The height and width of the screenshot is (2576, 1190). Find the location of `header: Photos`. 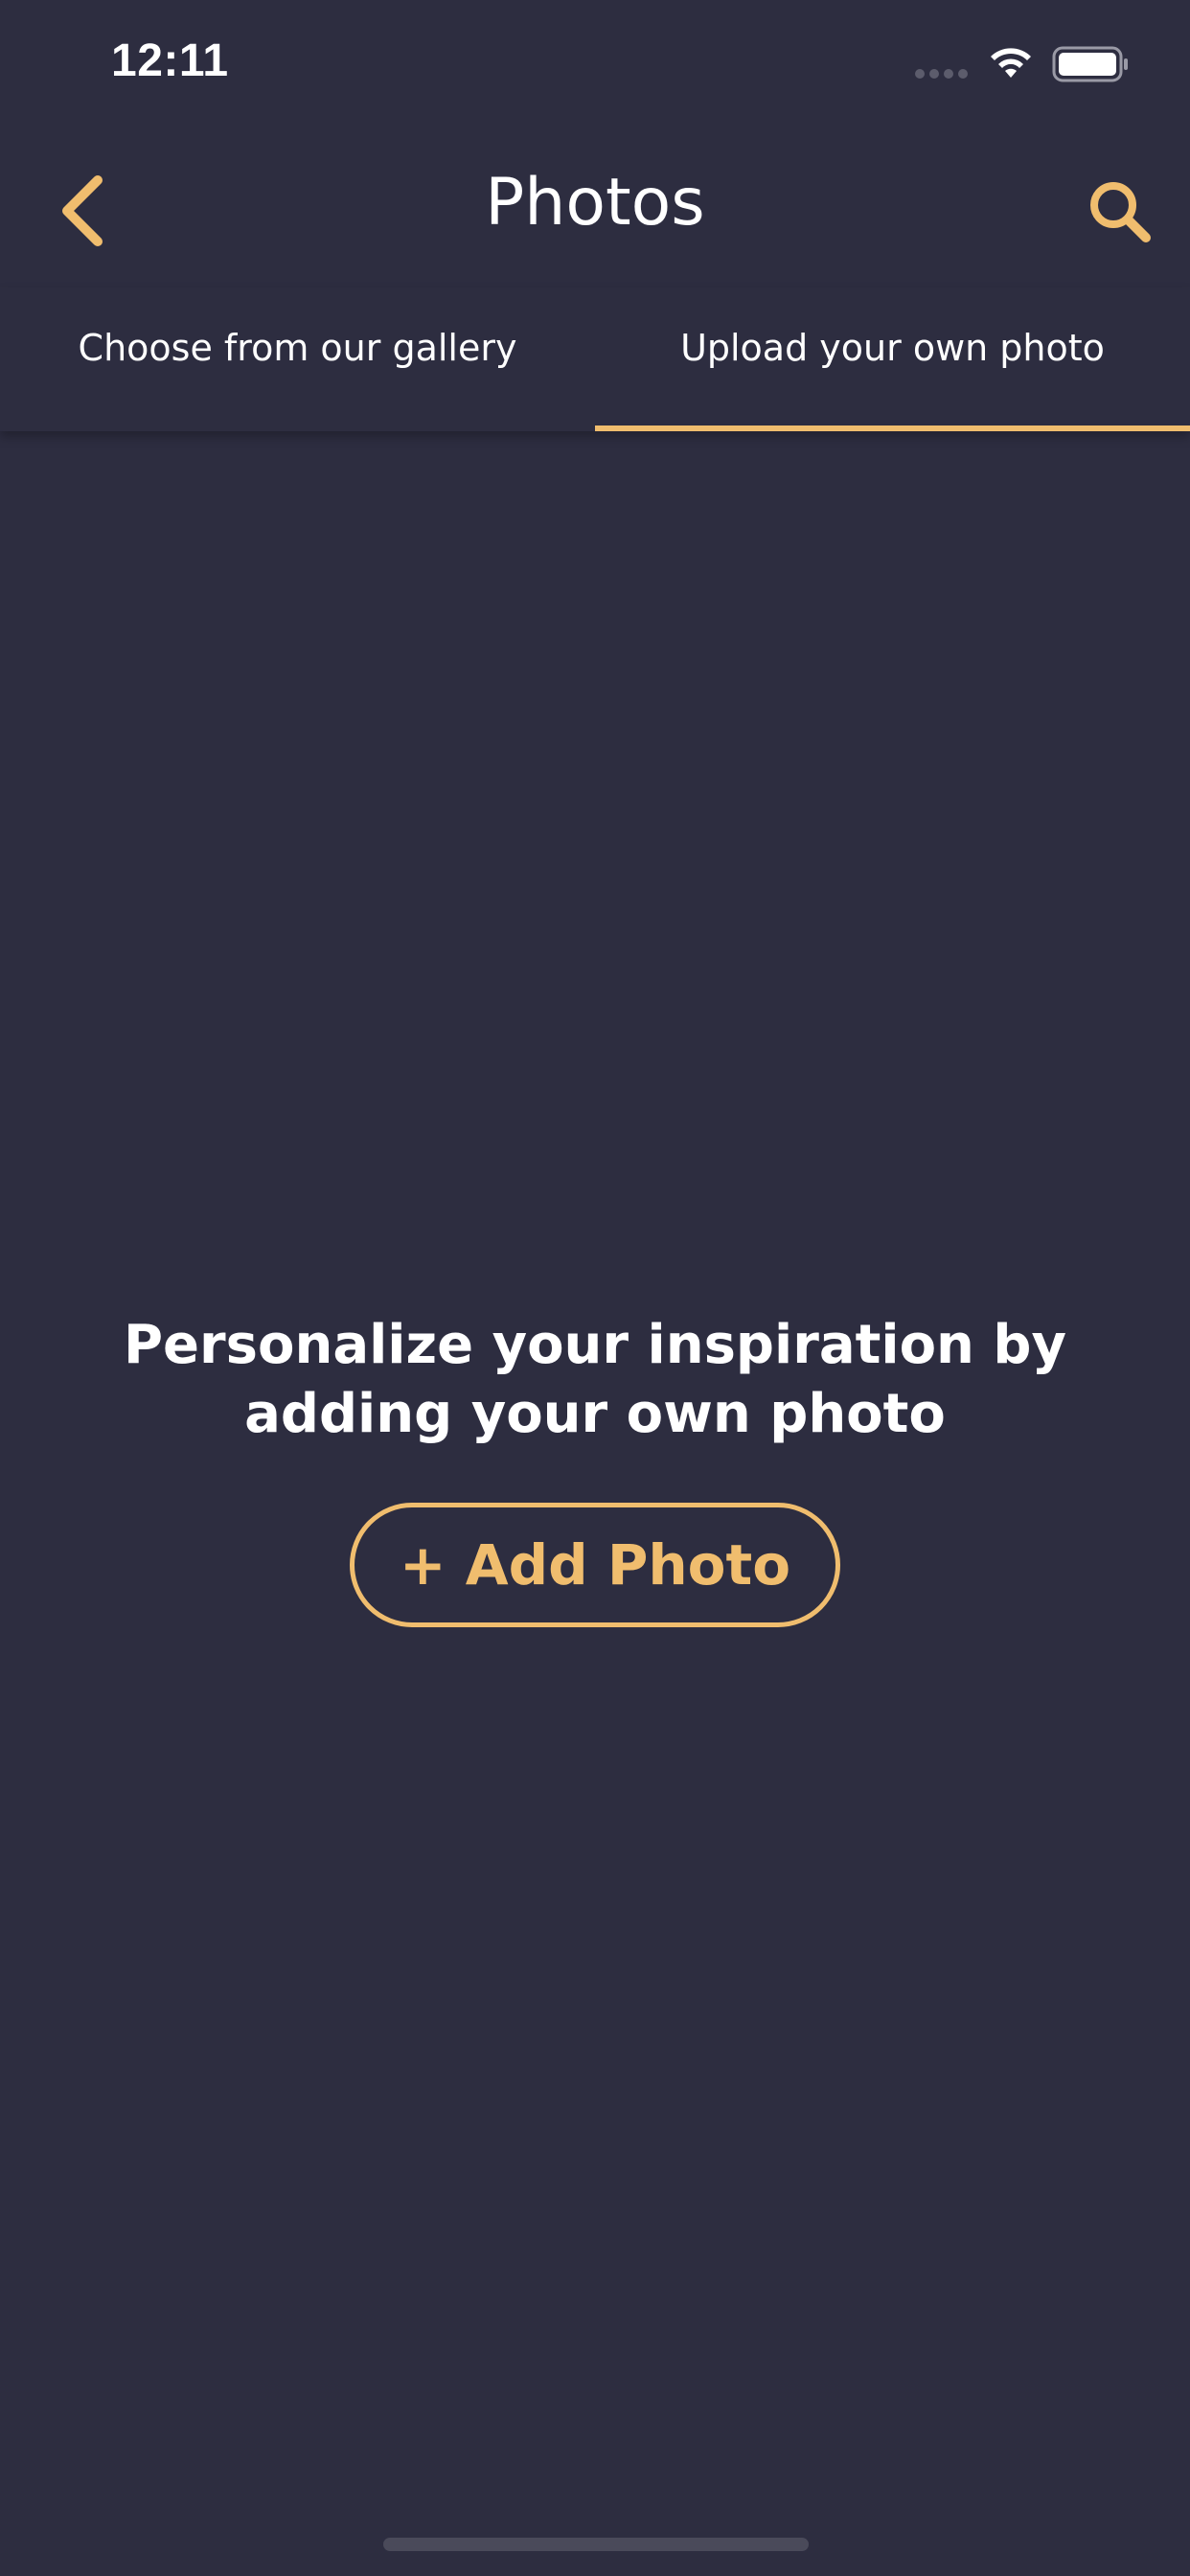

header: Photos is located at coordinates (595, 211).